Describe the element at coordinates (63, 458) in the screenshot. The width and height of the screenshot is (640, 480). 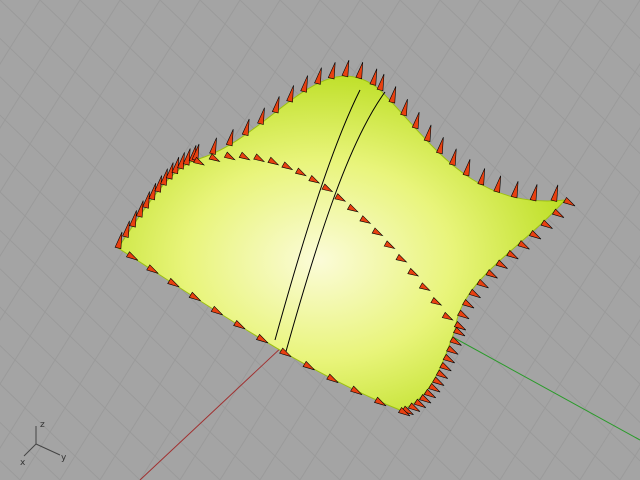
I see `axis-label: y` at that location.